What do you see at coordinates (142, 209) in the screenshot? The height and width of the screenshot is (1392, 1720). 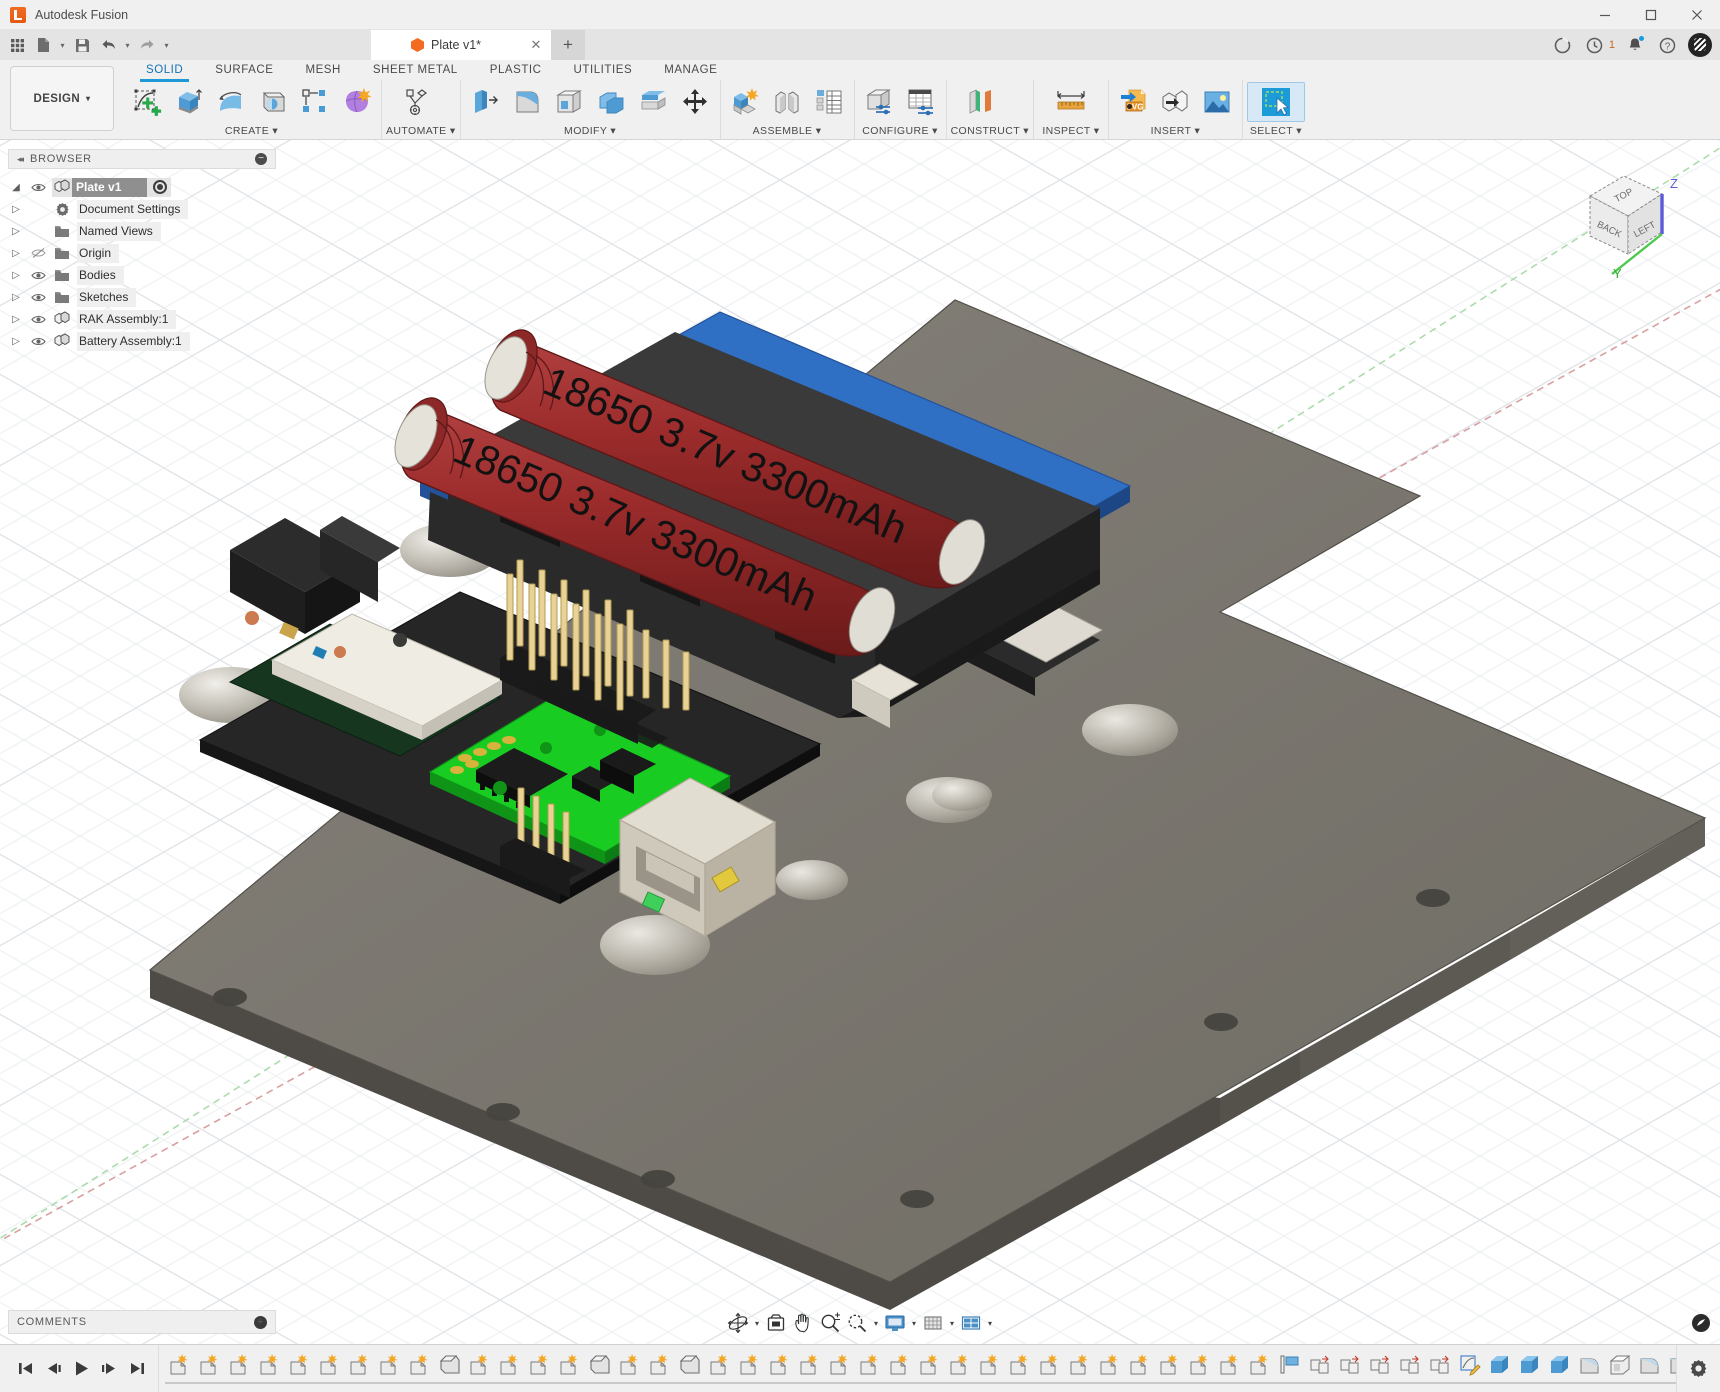 I see `browser-item-document-settings: ▷ Document Settings` at bounding box center [142, 209].